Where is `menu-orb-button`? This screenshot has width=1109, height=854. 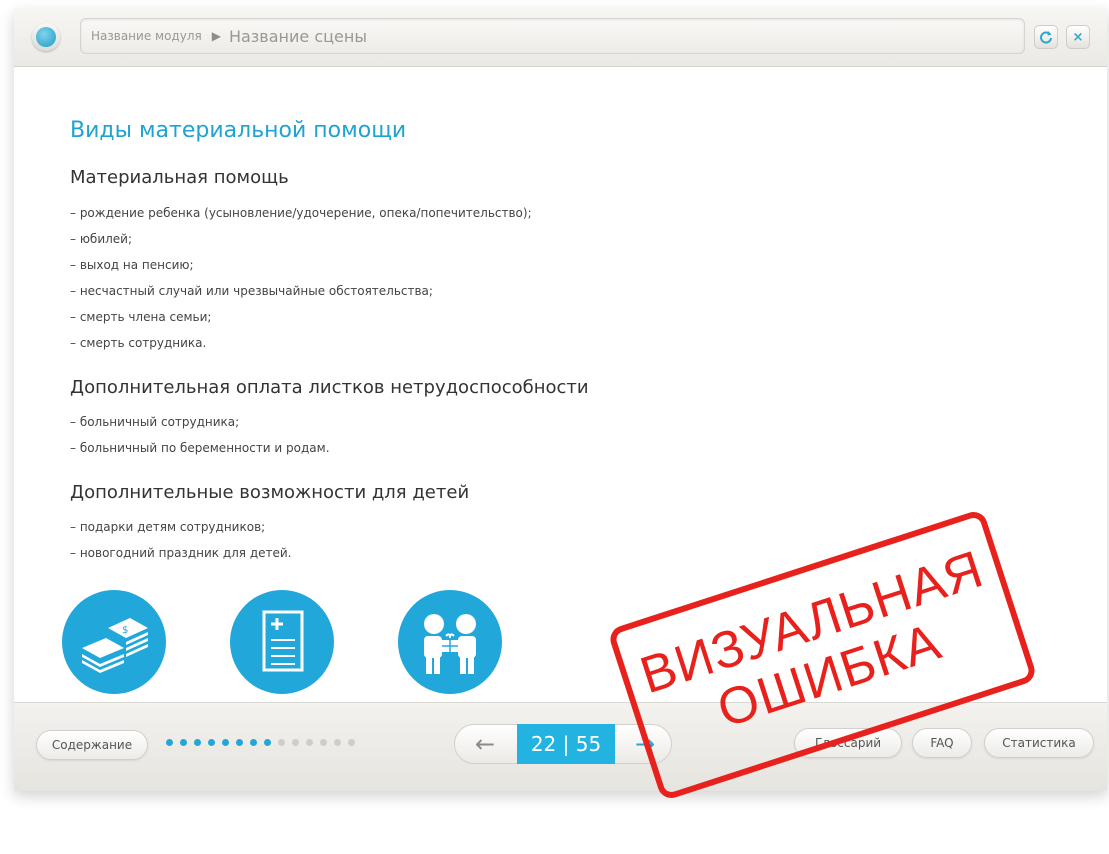
menu-orb-button is located at coordinates (46, 37).